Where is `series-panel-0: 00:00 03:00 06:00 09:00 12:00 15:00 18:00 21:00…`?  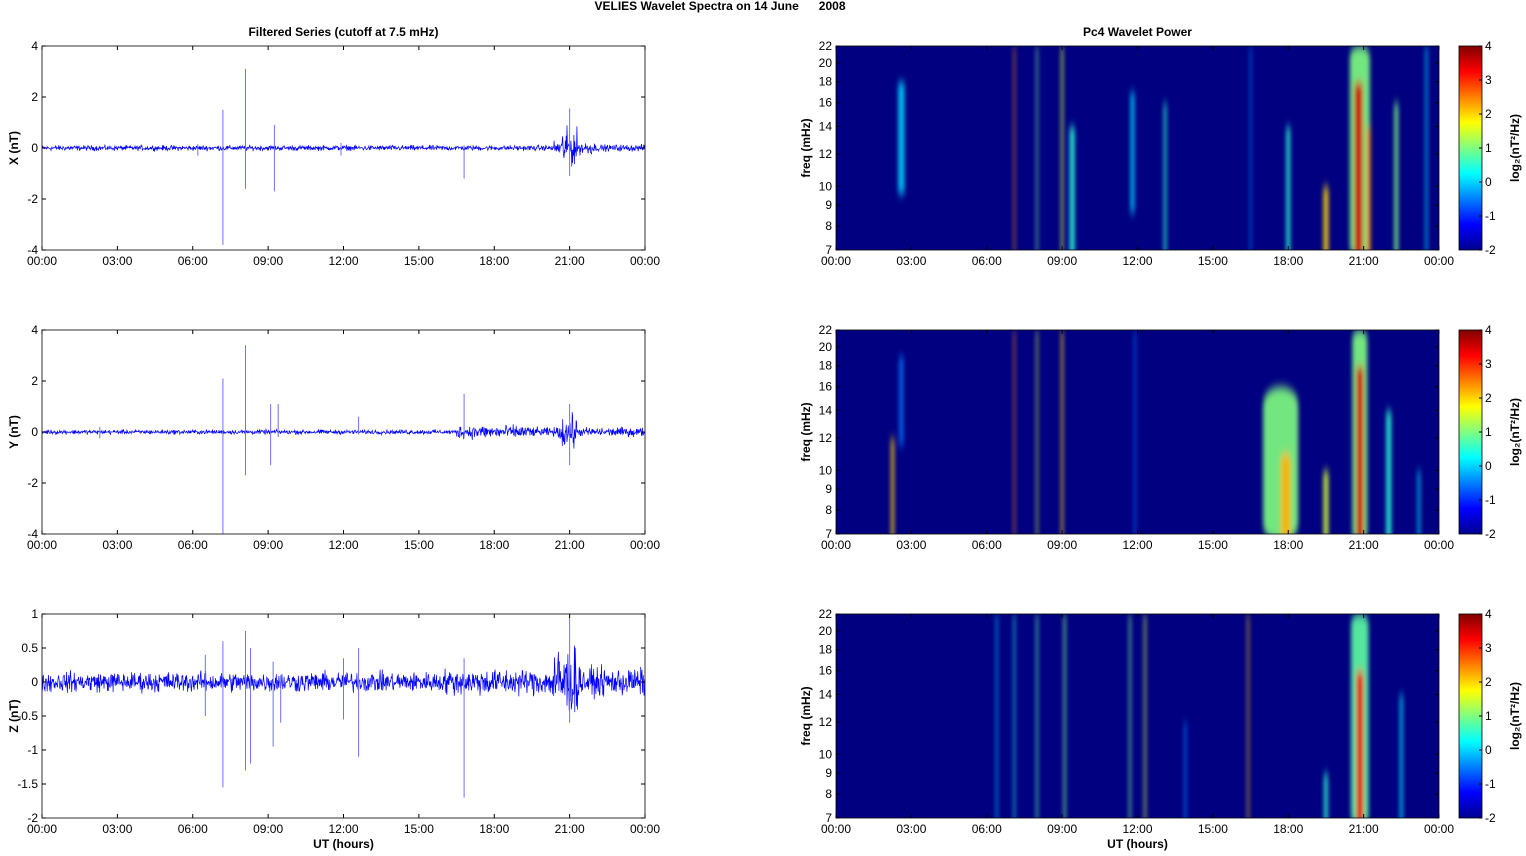
series-panel-0: 00:00 03:00 06:00 09:00 12:00 15:00 18:00 21:00… is located at coordinates (333, 146).